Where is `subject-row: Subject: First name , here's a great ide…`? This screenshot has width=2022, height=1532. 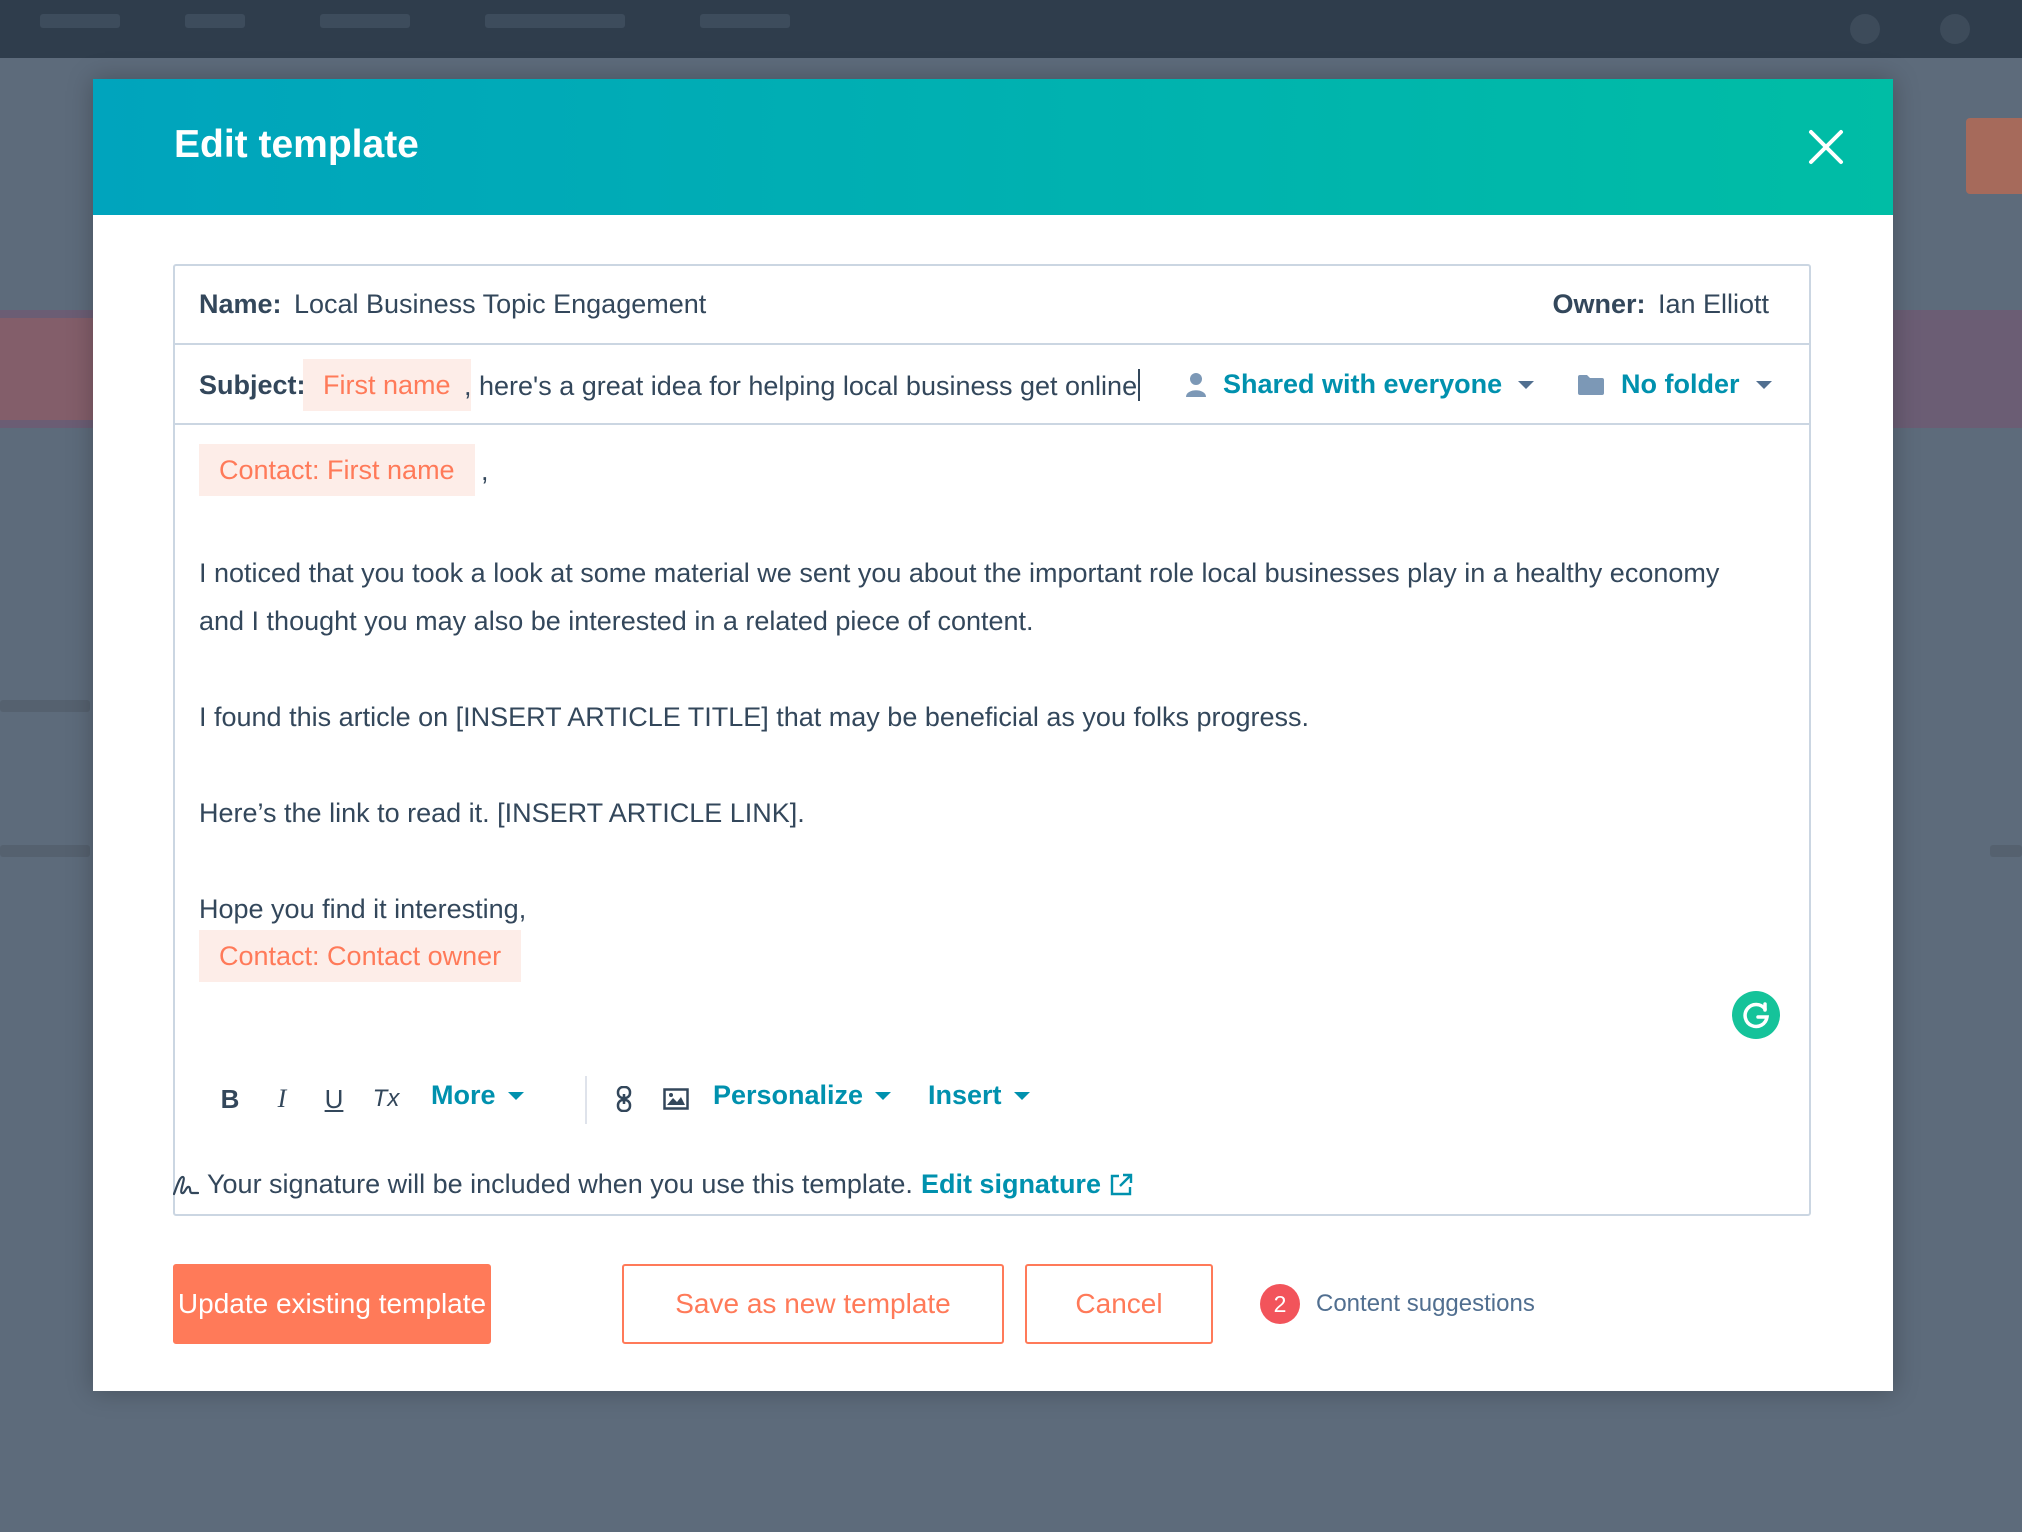
subject-row: Subject: First name , here's a great ide… is located at coordinates (992, 385).